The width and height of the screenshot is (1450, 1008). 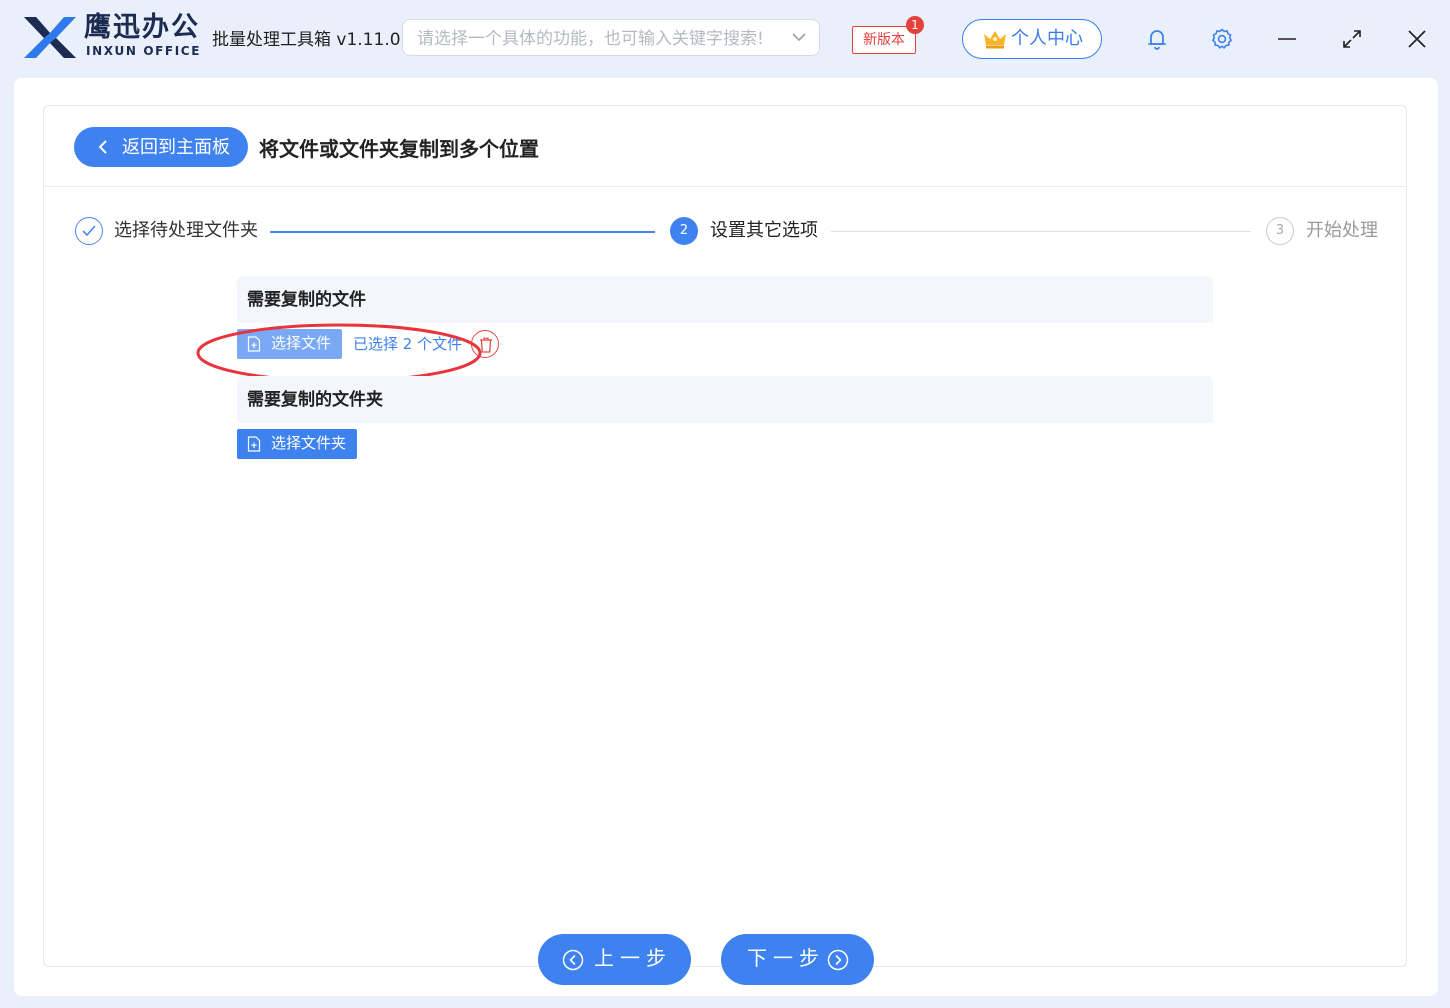 I want to click on step-1-connector, so click(x=462, y=232).